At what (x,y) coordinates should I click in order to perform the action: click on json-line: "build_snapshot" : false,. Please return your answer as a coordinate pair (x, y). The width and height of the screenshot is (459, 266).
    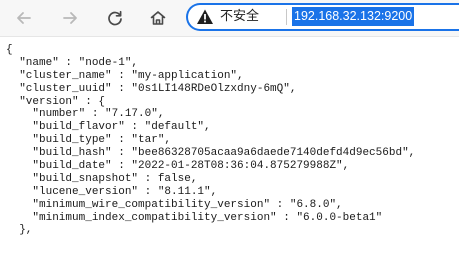
    Looking at the image, I should click on (102, 178).